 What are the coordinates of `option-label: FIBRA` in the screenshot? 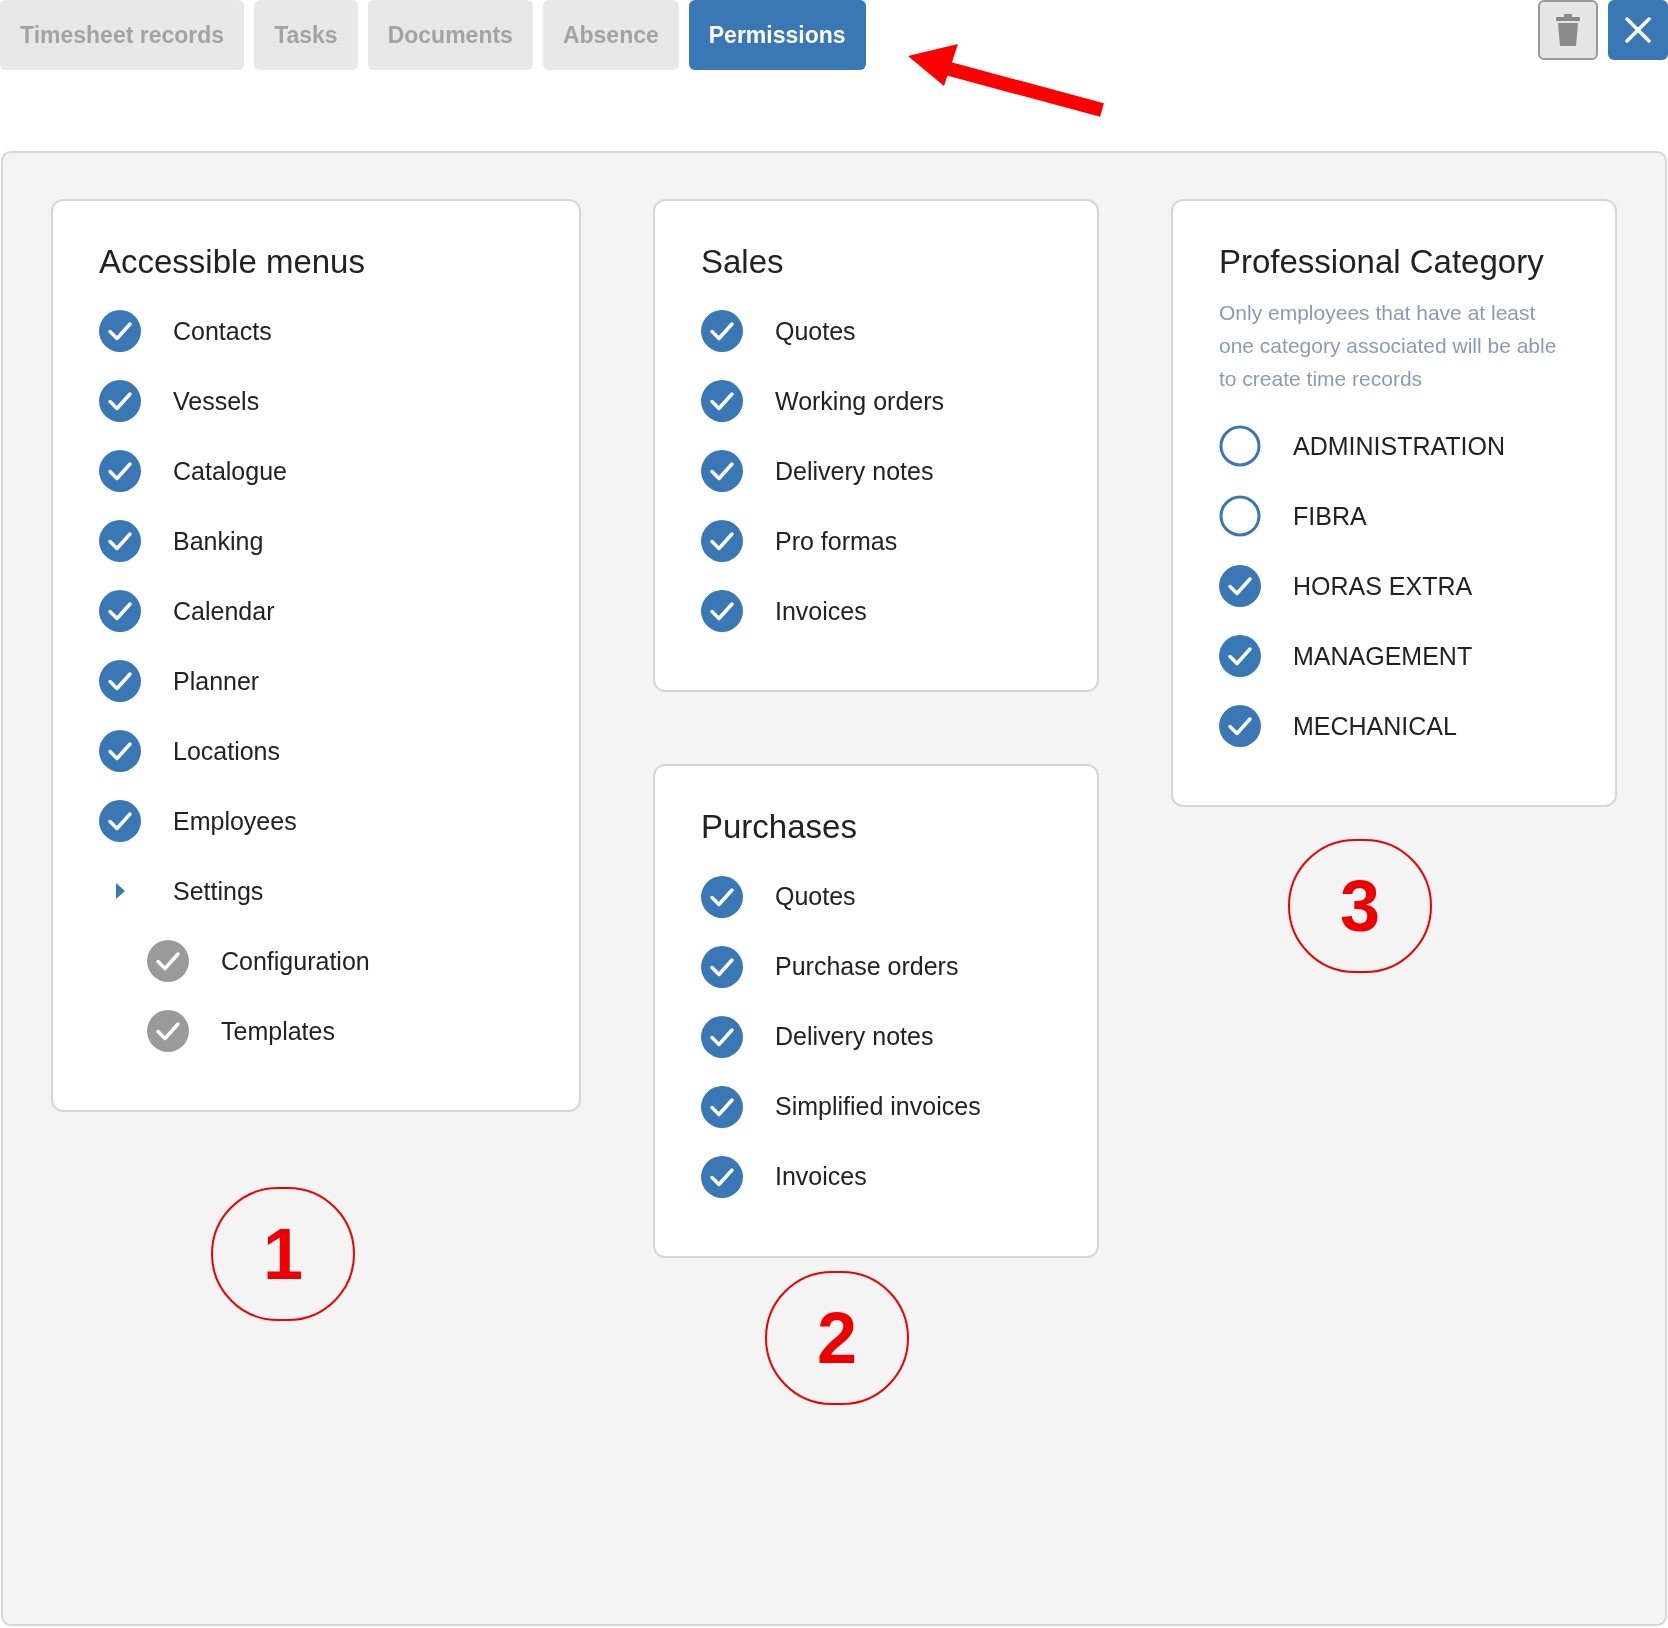 It's located at (1330, 516).